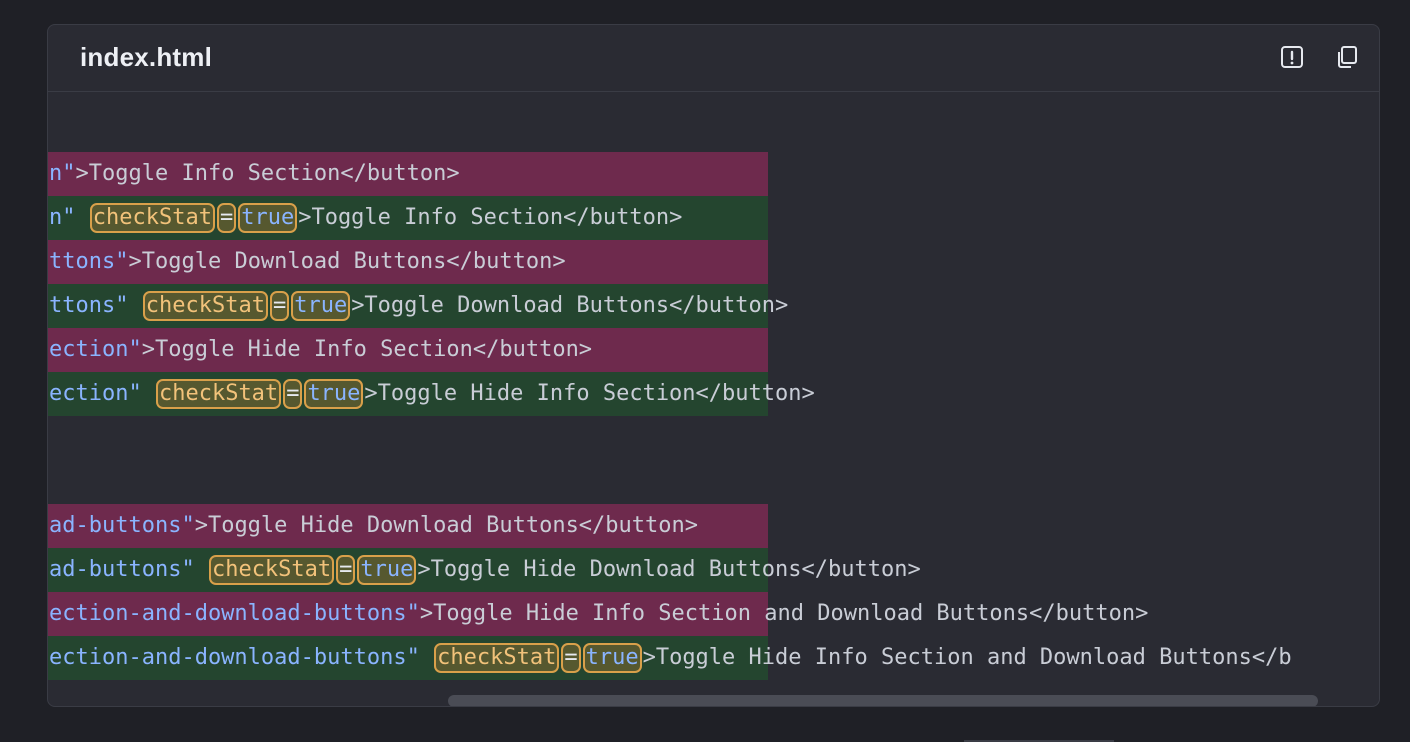 The image size is (1410, 742). What do you see at coordinates (720, 3) in the screenshot?
I see `clipped-heading-fragment` at bounding box center [720, 3].